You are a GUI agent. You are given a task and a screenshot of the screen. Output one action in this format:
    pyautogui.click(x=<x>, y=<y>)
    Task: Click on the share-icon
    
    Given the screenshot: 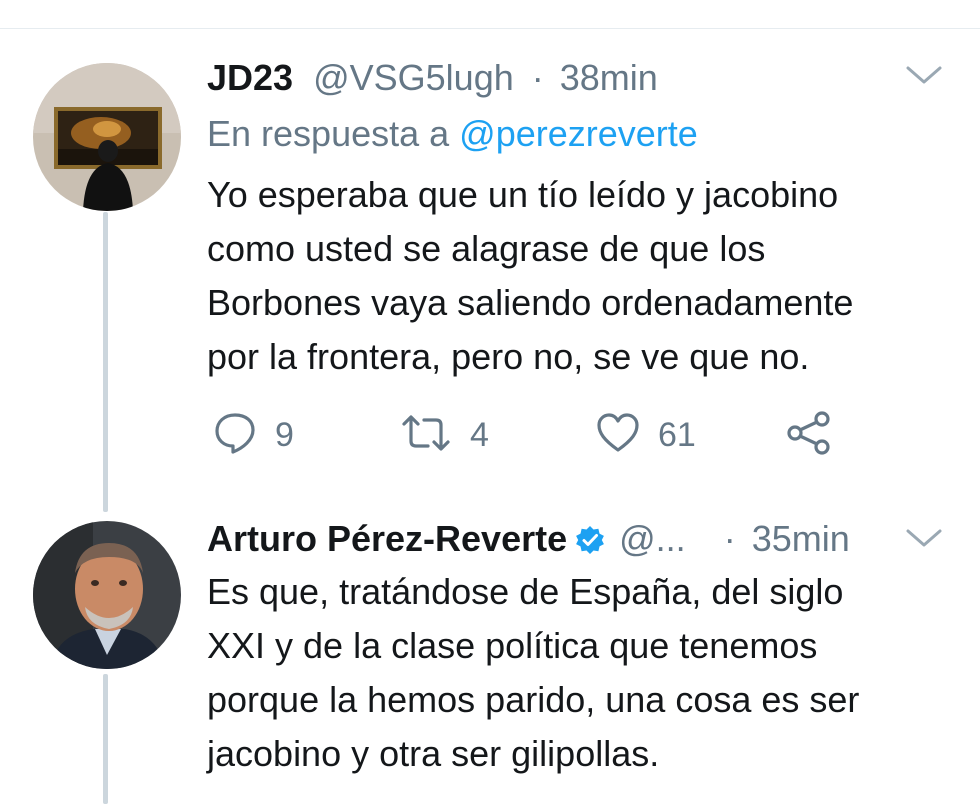 What is the action you would take?
    pyautogui.click(x=809, y=435)
    